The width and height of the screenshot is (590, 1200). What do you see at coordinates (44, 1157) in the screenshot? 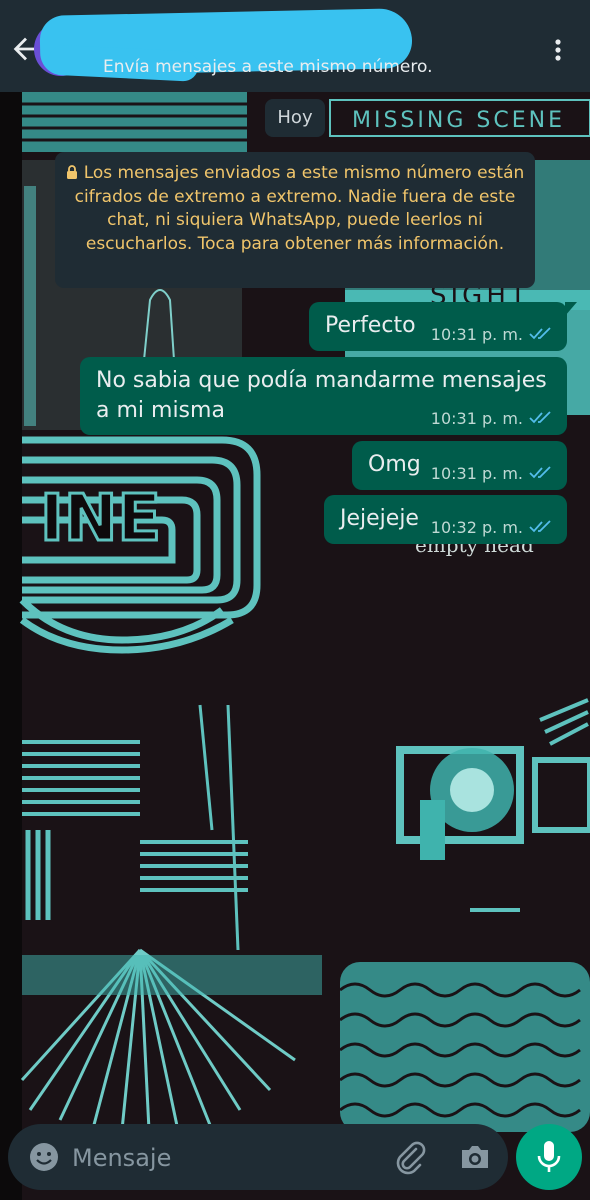
I see `emoji-icon` at bounding box center [44, 1157].